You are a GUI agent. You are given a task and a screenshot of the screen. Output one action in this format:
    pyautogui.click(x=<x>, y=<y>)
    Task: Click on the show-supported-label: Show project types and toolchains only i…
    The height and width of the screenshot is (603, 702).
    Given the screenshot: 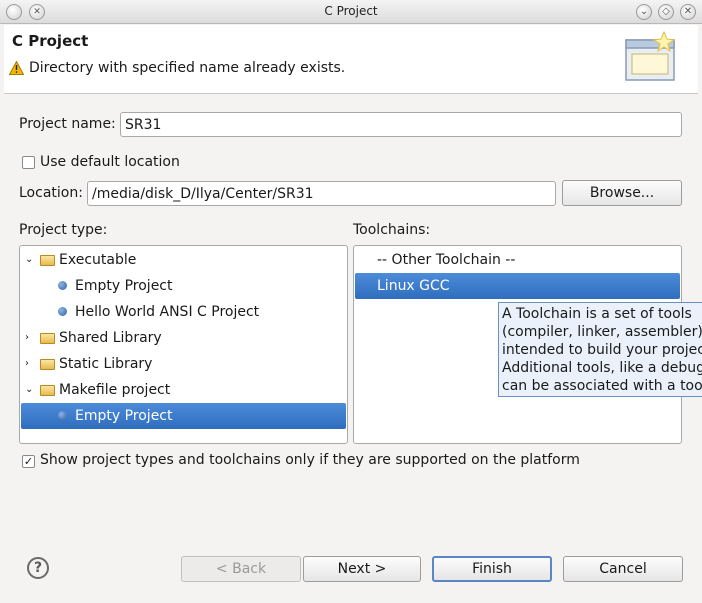 What is the action you would take?
    pyautogui.click(x=310, y=460)
    